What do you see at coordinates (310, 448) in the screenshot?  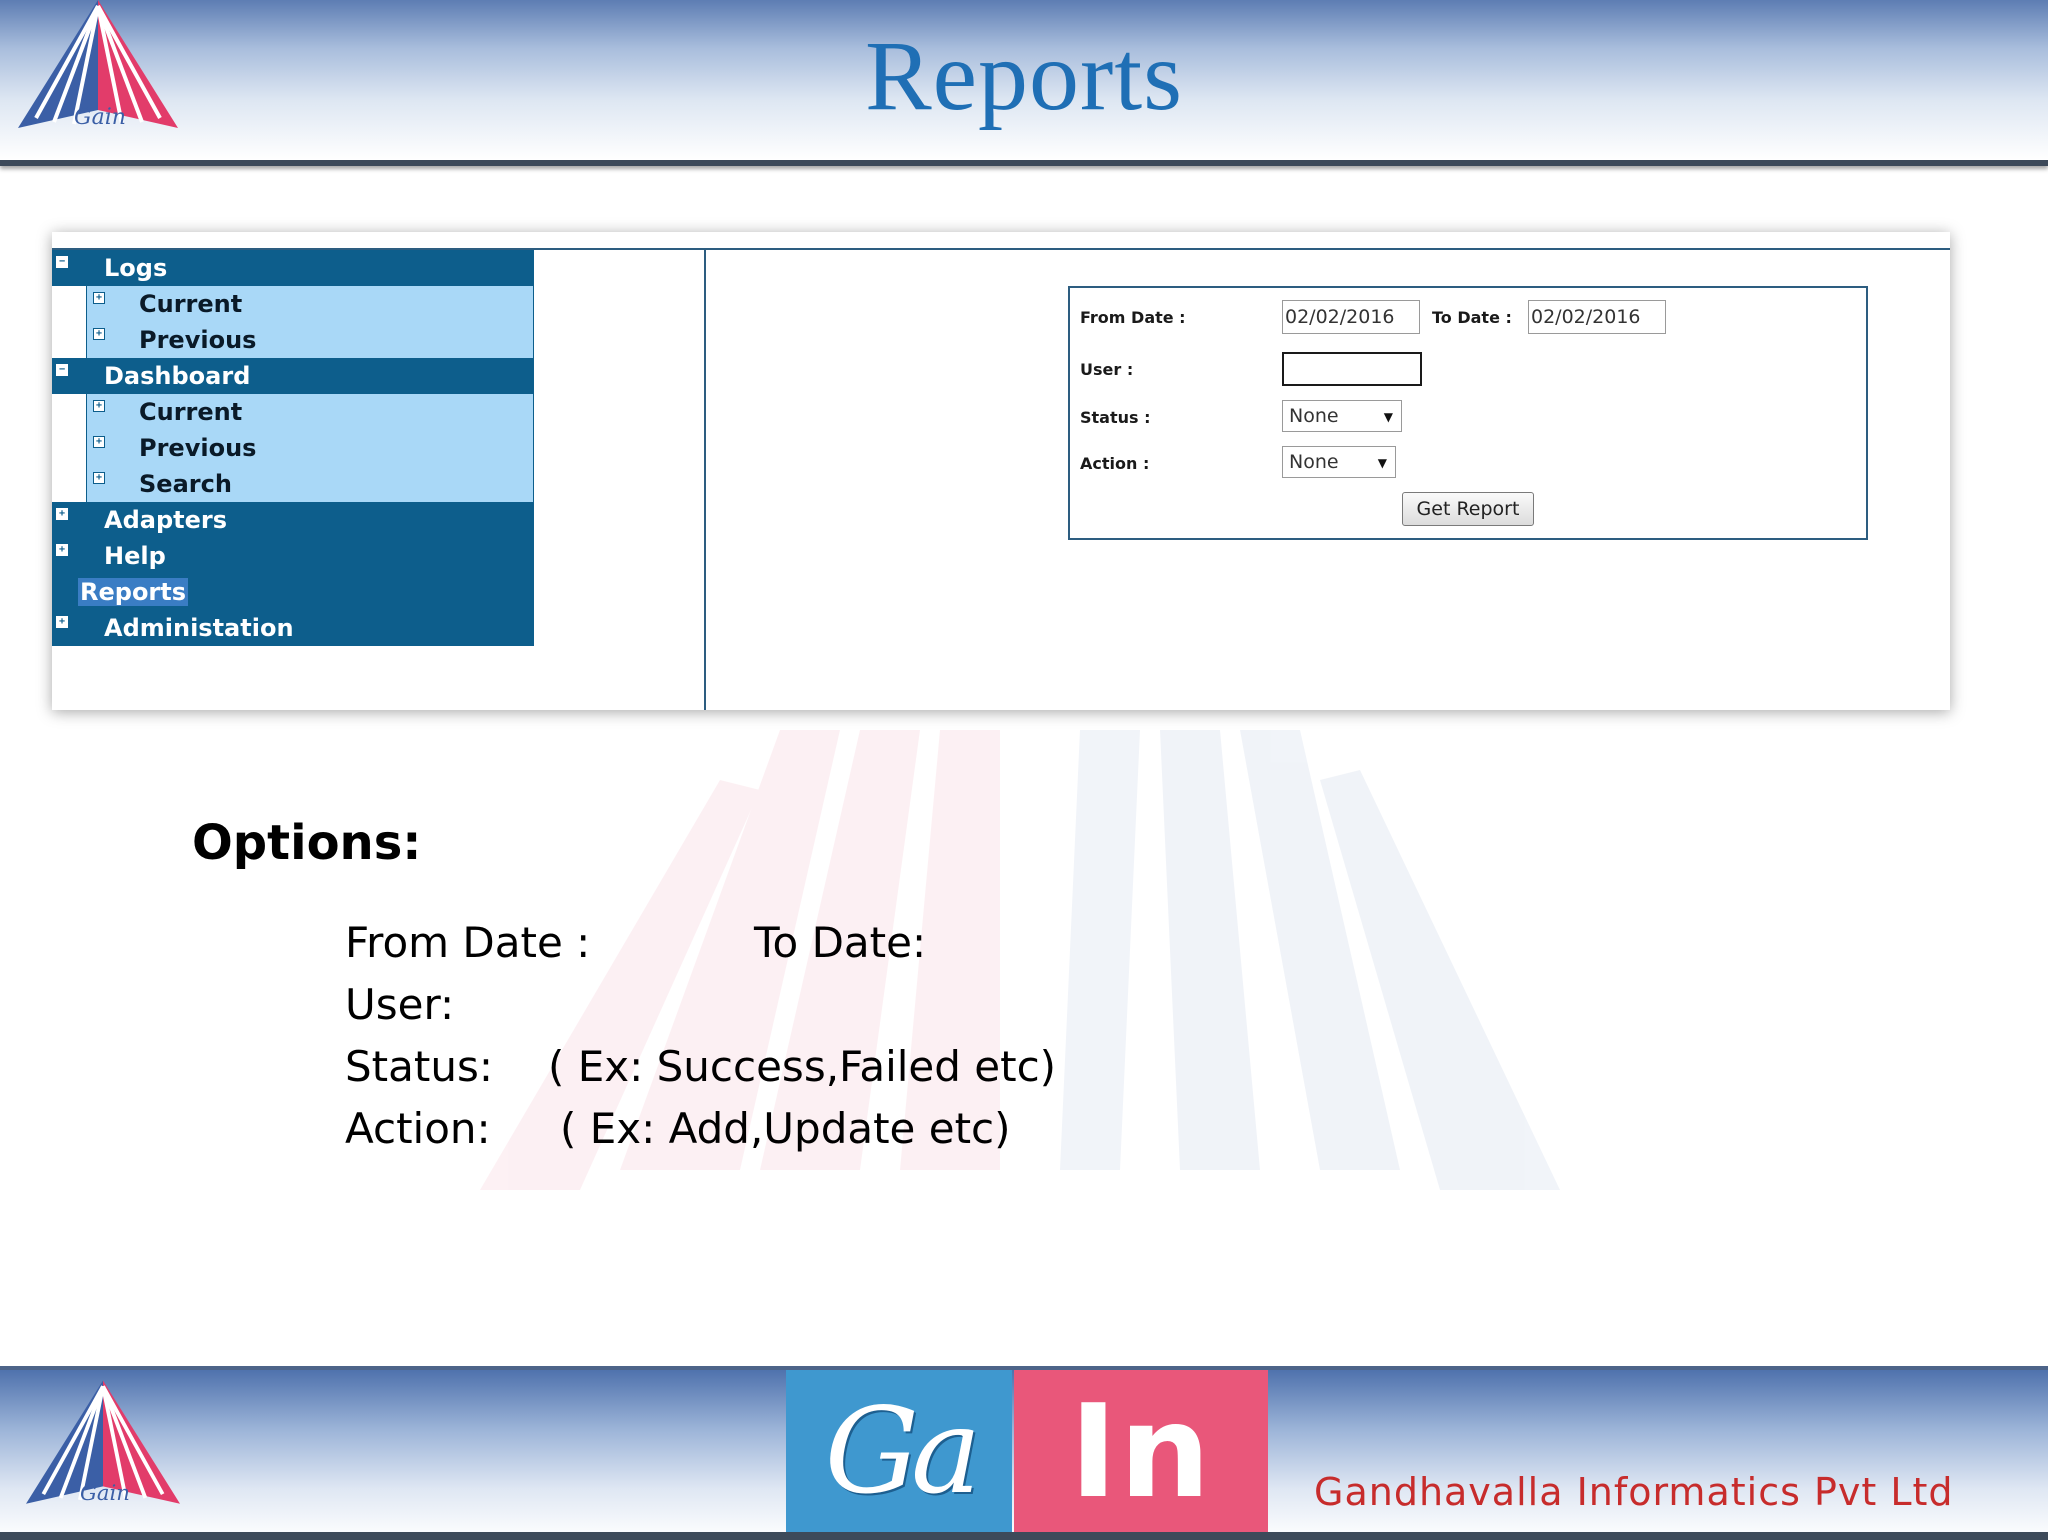 I see `nav-item-dashboard-previous: + Previous` at bounding box center [310, 448].